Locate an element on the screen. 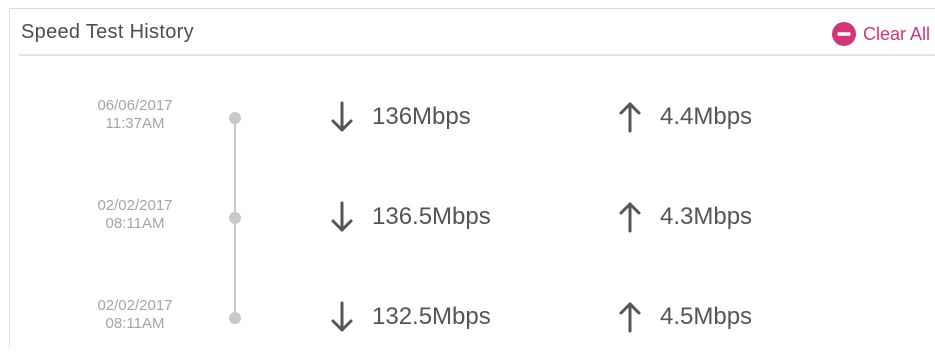  test-time: 11:37AM is located at coordinates (135, 123).